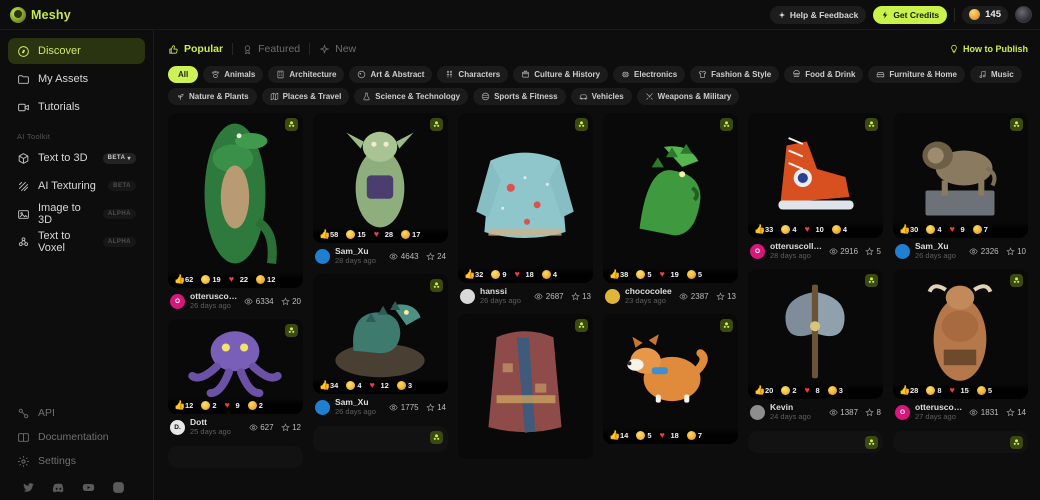 The image size is (1040, 500). I want to click on twitter-icon, so click(28, 487).